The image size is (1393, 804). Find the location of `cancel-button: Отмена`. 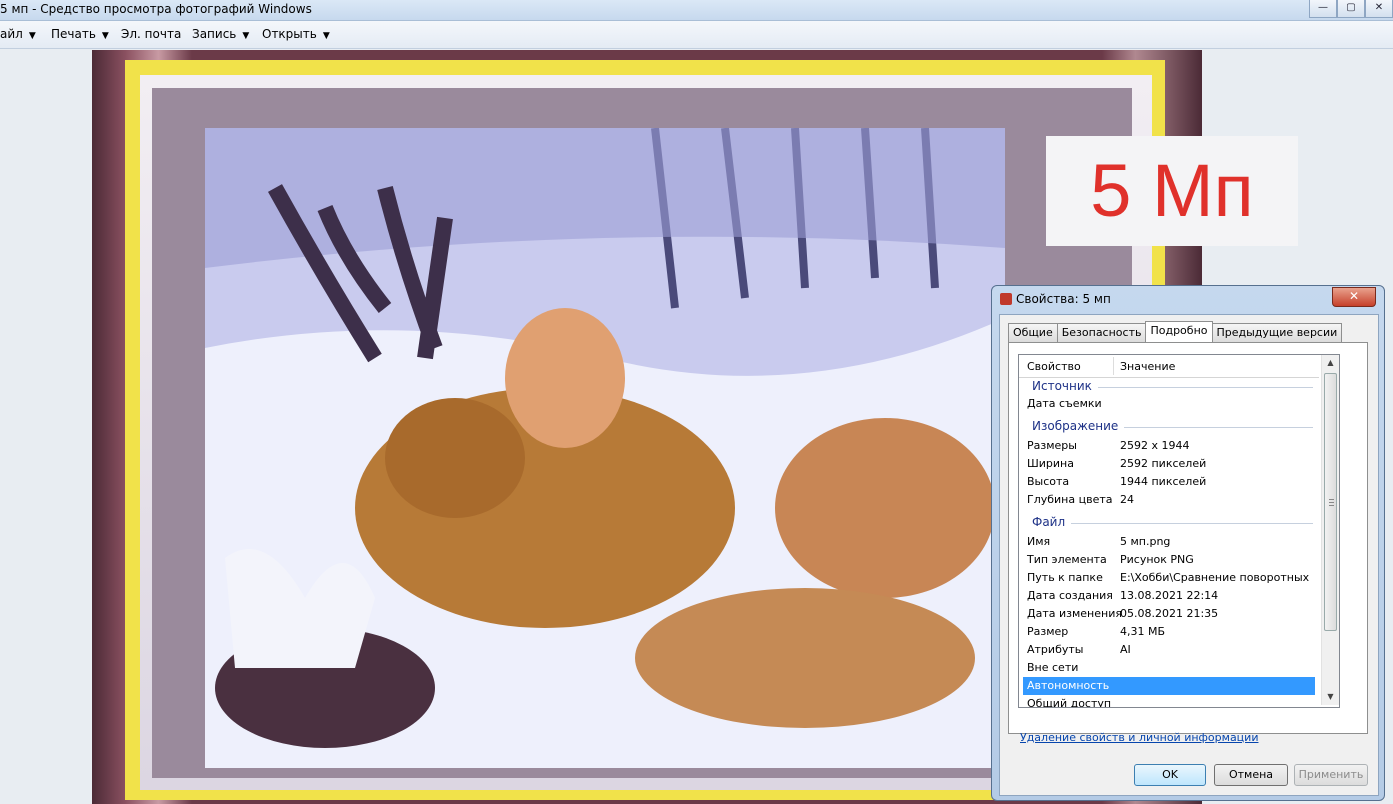

cancel-button: Отмена is located at coordinates (1251, 775).